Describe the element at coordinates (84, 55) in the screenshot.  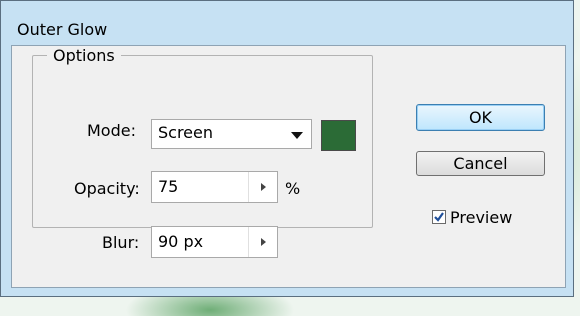
I see `options-legend: Options` at that location.